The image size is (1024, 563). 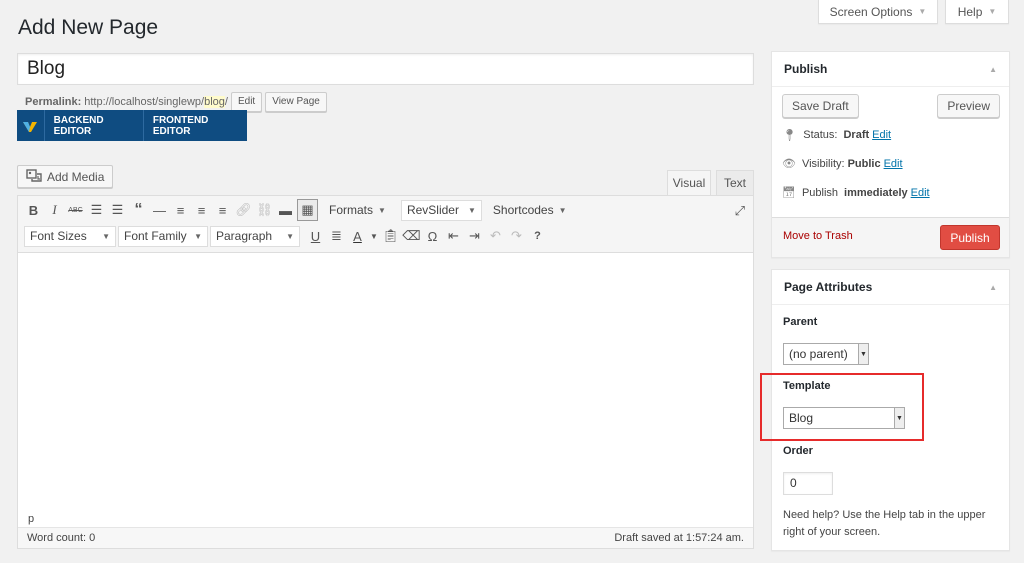 I want to click on publish-time-value: immediately, so click(x=876, y=192).